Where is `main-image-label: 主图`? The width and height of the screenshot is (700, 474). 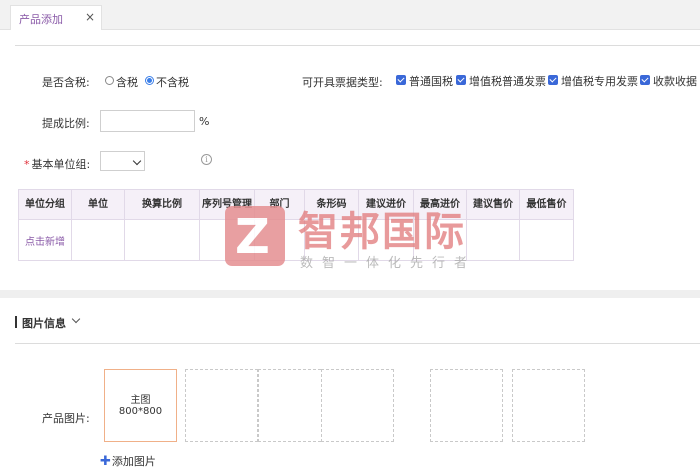 main-image-label: 主图 is located at coordinates (140, 400).